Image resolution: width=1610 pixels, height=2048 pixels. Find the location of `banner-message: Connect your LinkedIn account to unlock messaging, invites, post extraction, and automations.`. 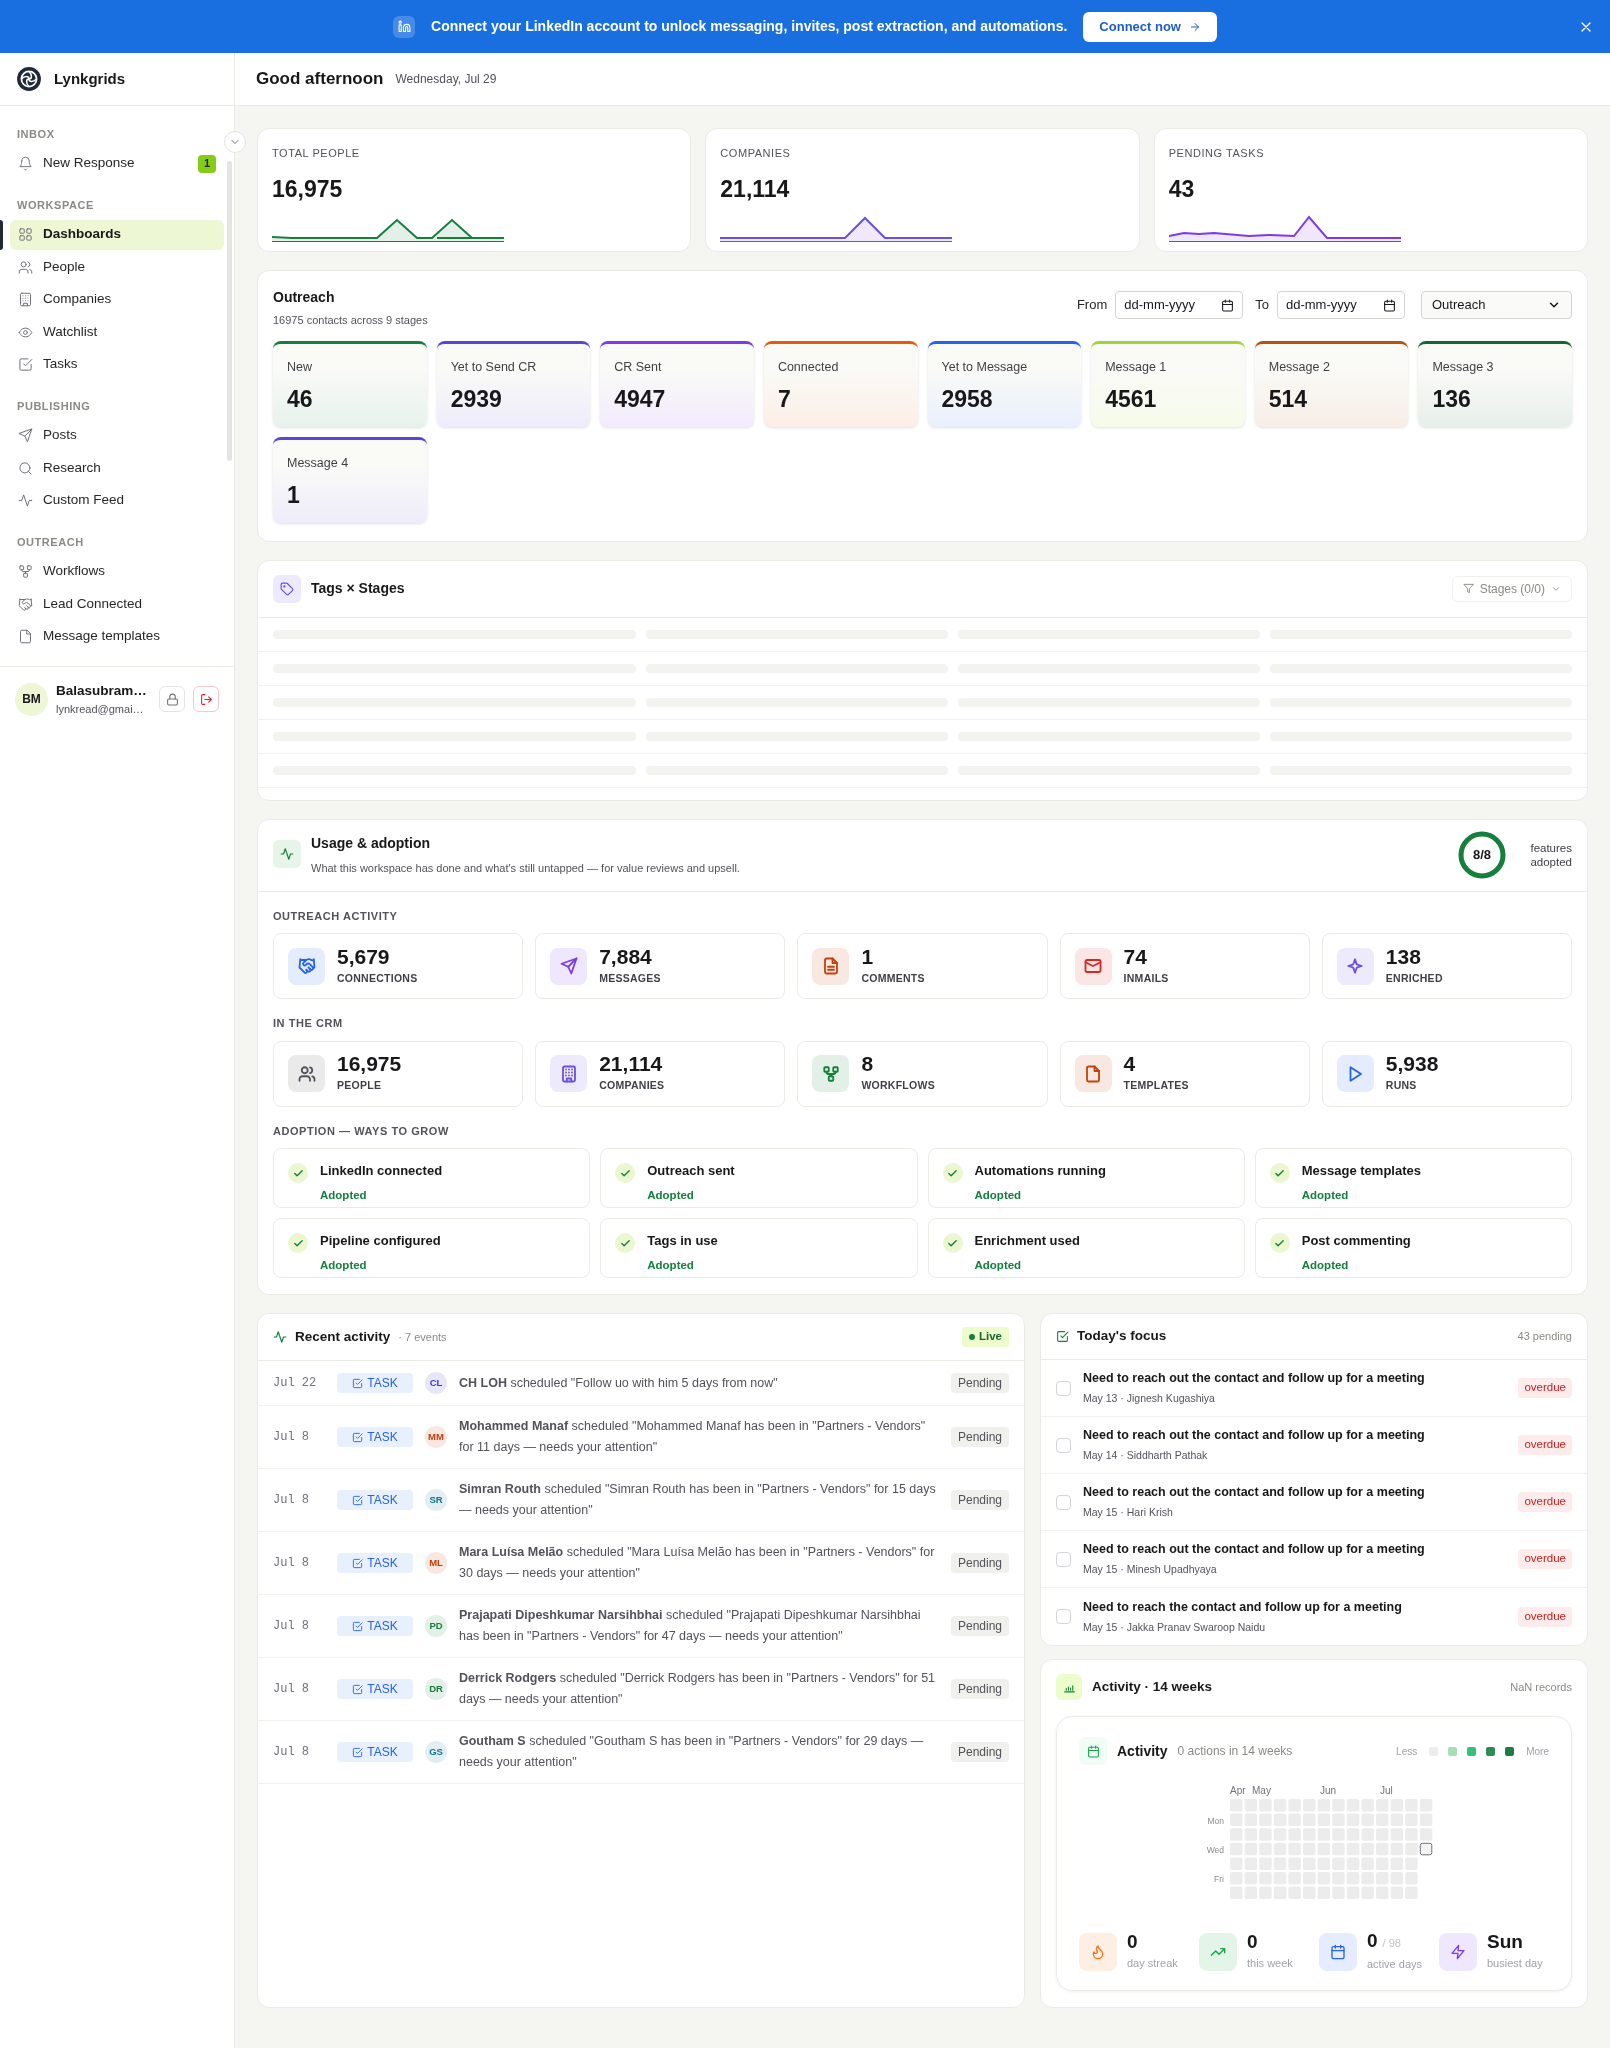

banner-message: Connect your LinkedIn account to unlock messaging, invites, post extraction, and automations. is located at coordinates (749, 26).